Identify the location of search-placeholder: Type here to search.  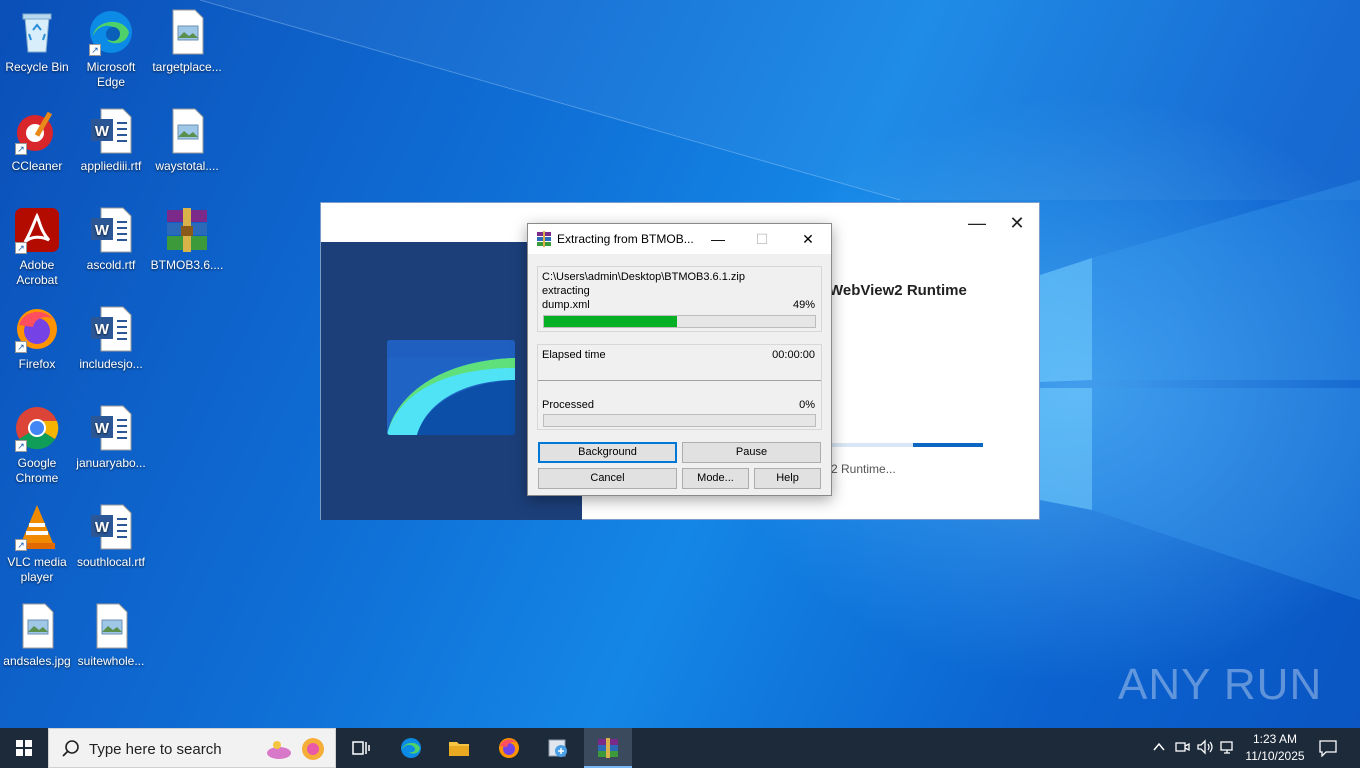
(155, 749).